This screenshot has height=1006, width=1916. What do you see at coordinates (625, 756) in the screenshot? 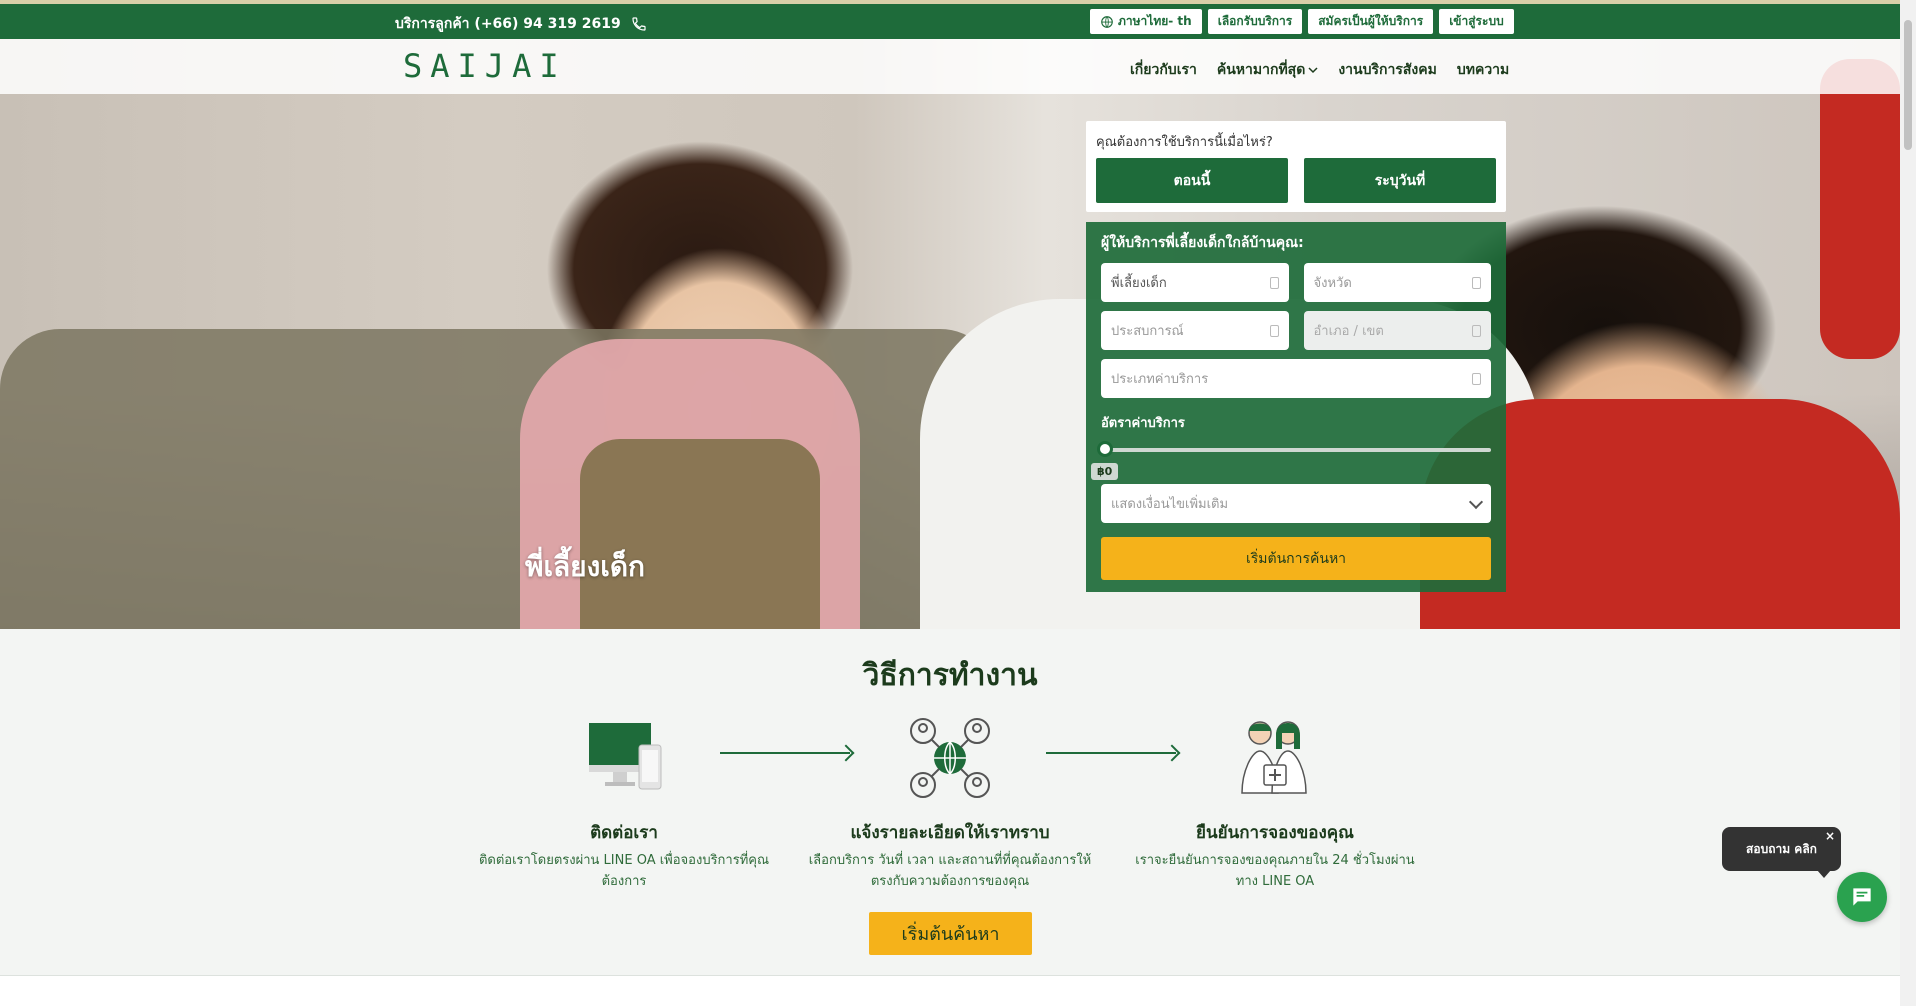
I see `computer-phone-icon` at bounding box center [625, 756].